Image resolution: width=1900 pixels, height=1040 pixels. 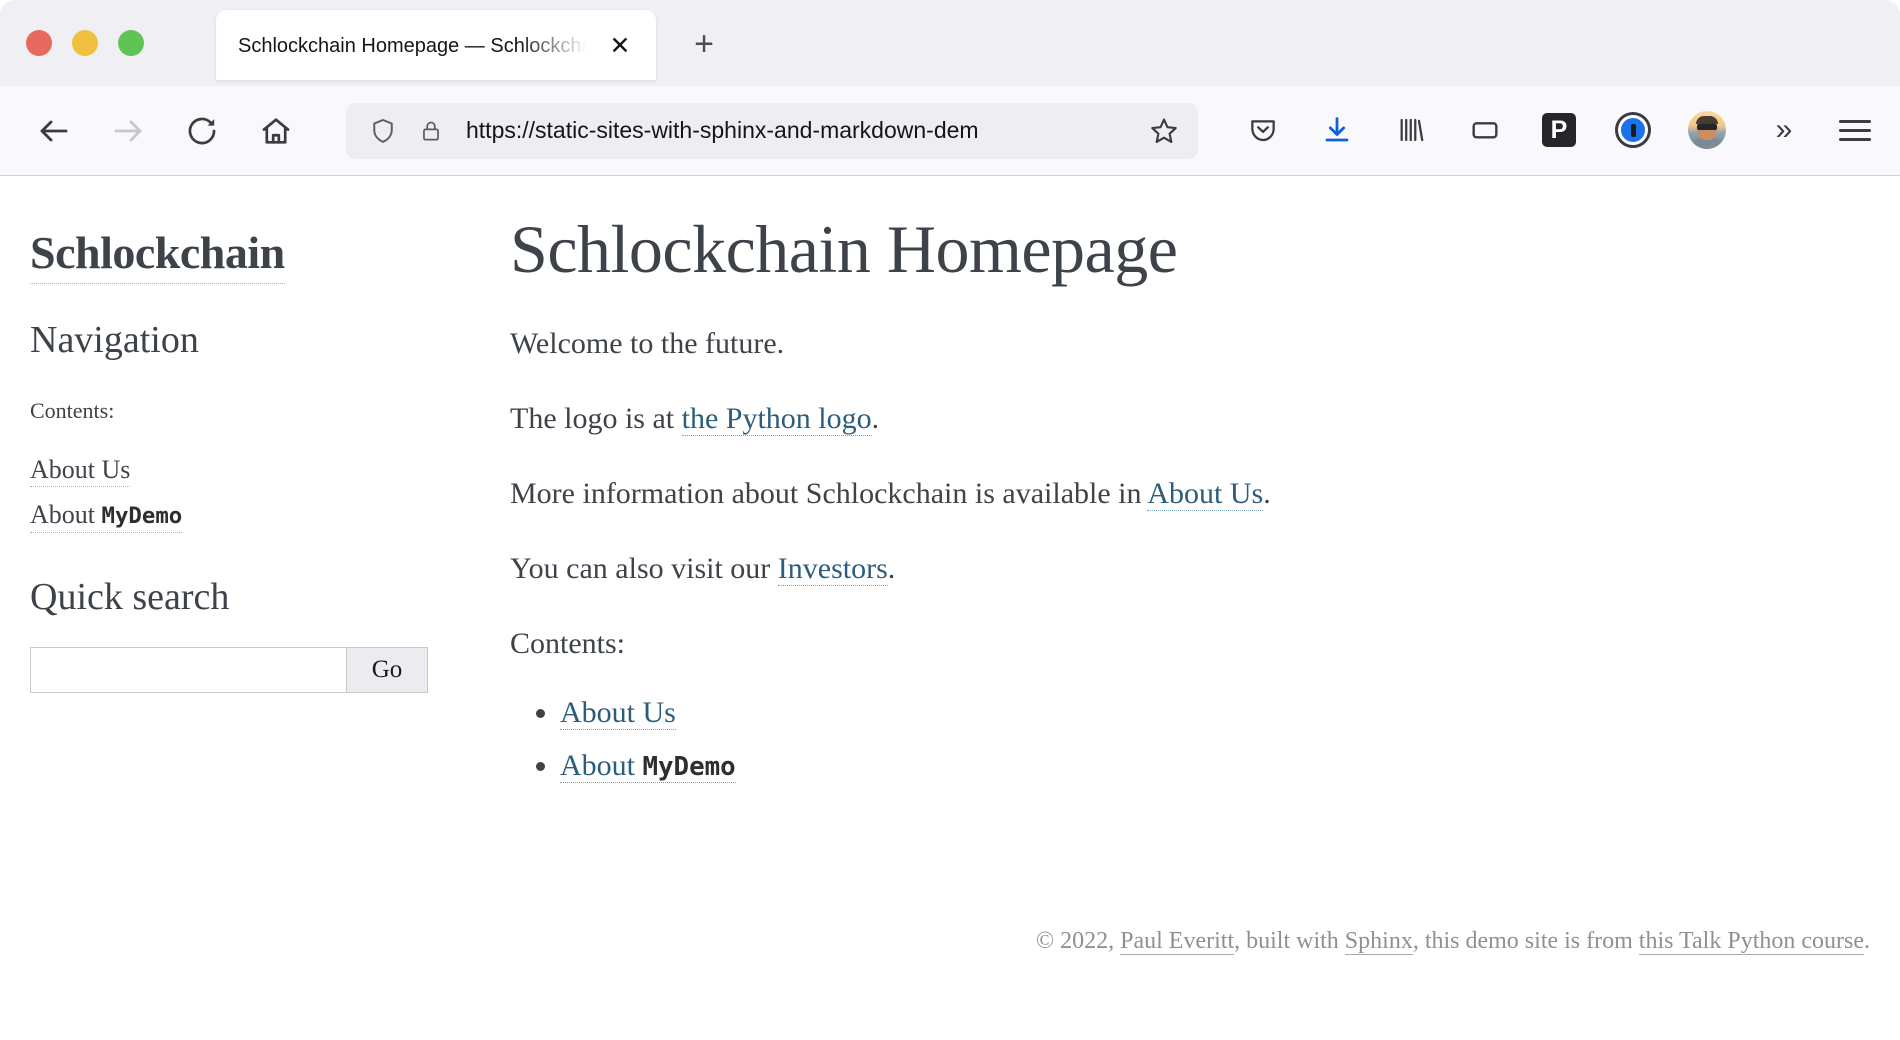 What do you see at coordinates (1378, 941) in the screenshot?
I see `footer-link-sphinx: Sphinx` at bounding box center [1378, 941].